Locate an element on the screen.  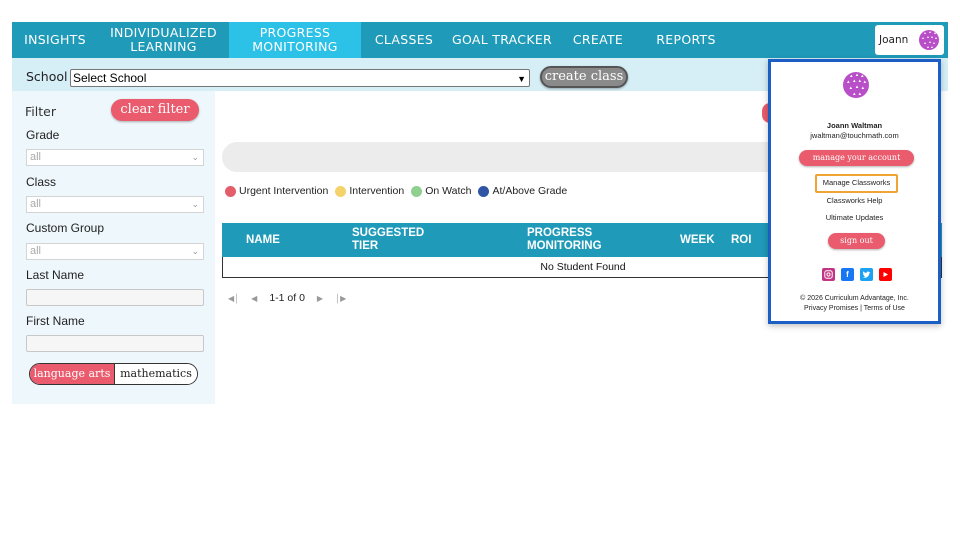
page-range: 1-1 of 0 is located at coordinates (287, 298).